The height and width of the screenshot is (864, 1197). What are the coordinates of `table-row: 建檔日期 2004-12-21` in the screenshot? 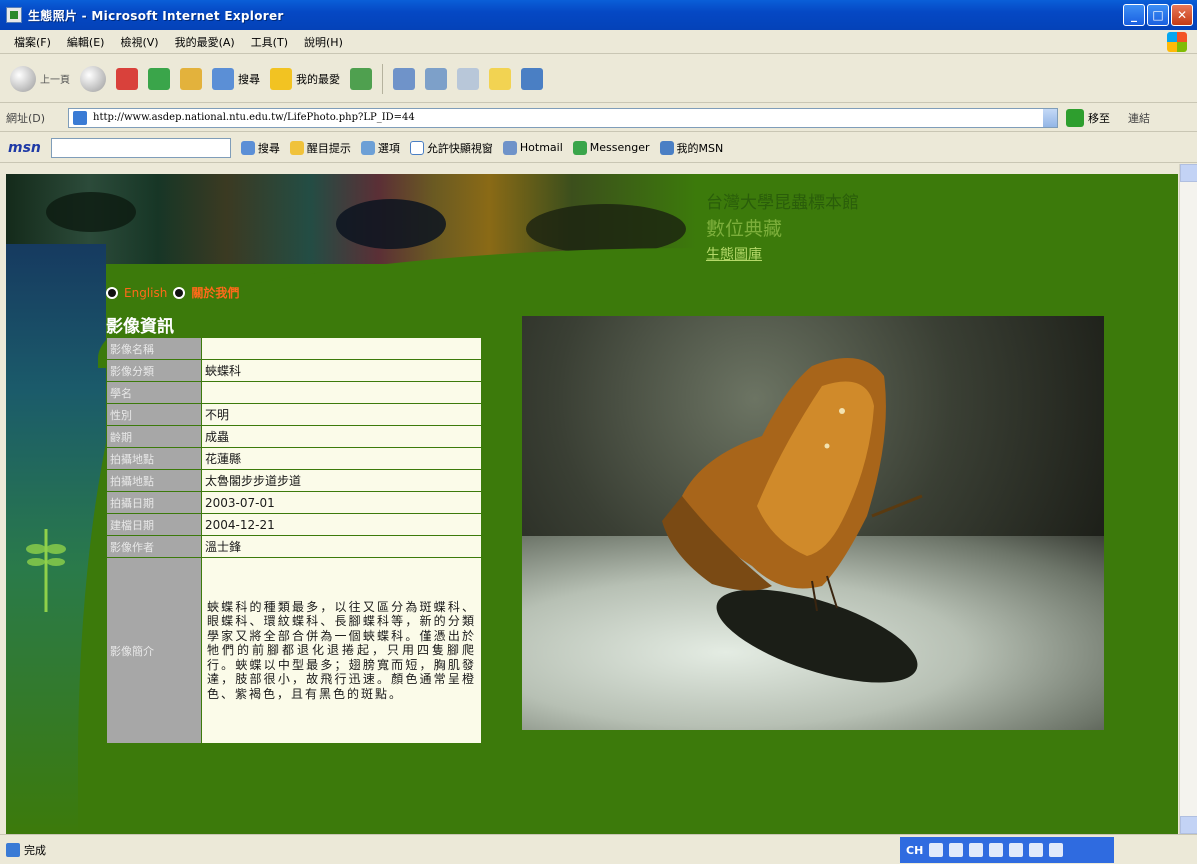 It's located at (294, 524).